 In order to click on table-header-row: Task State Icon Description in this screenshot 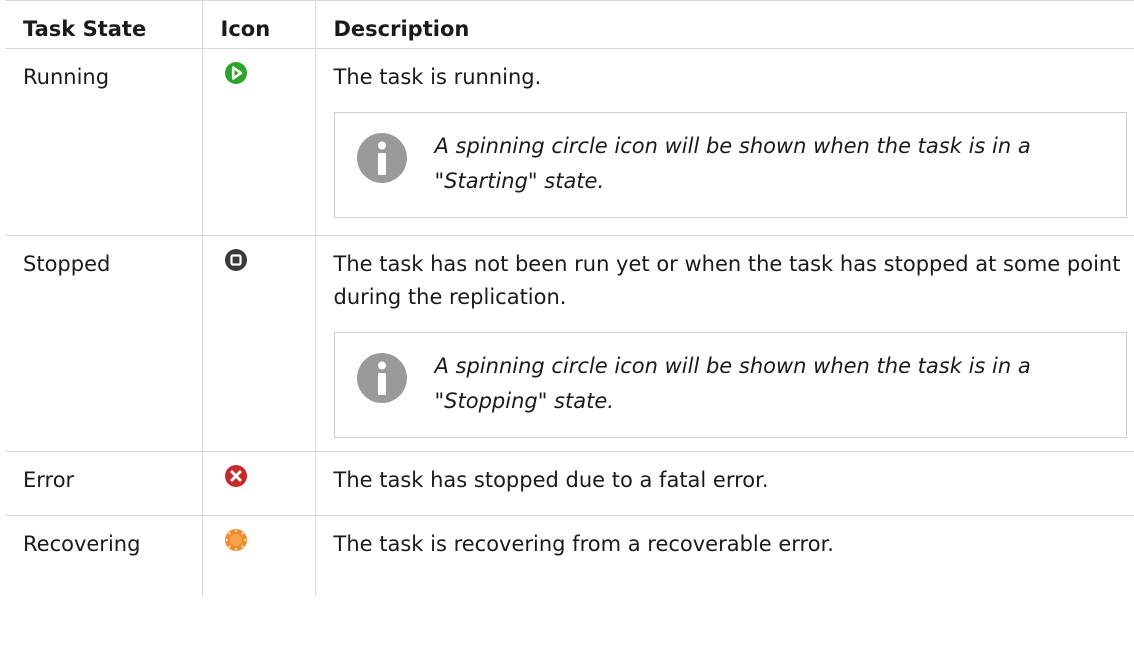, I will do `click(569, 24)`.